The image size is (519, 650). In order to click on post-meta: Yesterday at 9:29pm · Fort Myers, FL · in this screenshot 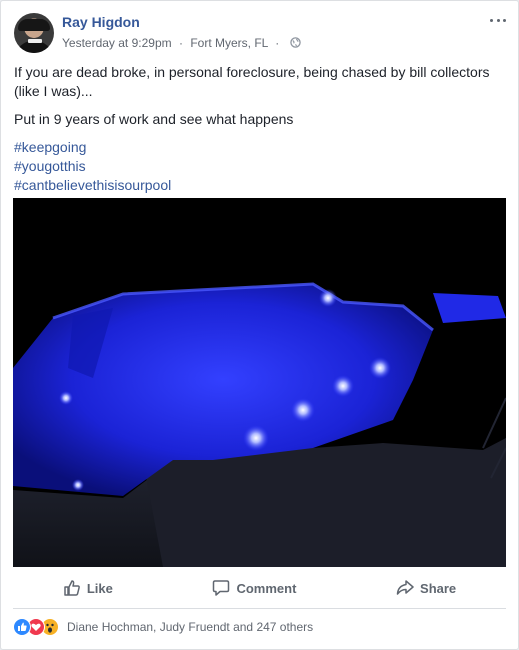, I will do `click(181, 43)`.